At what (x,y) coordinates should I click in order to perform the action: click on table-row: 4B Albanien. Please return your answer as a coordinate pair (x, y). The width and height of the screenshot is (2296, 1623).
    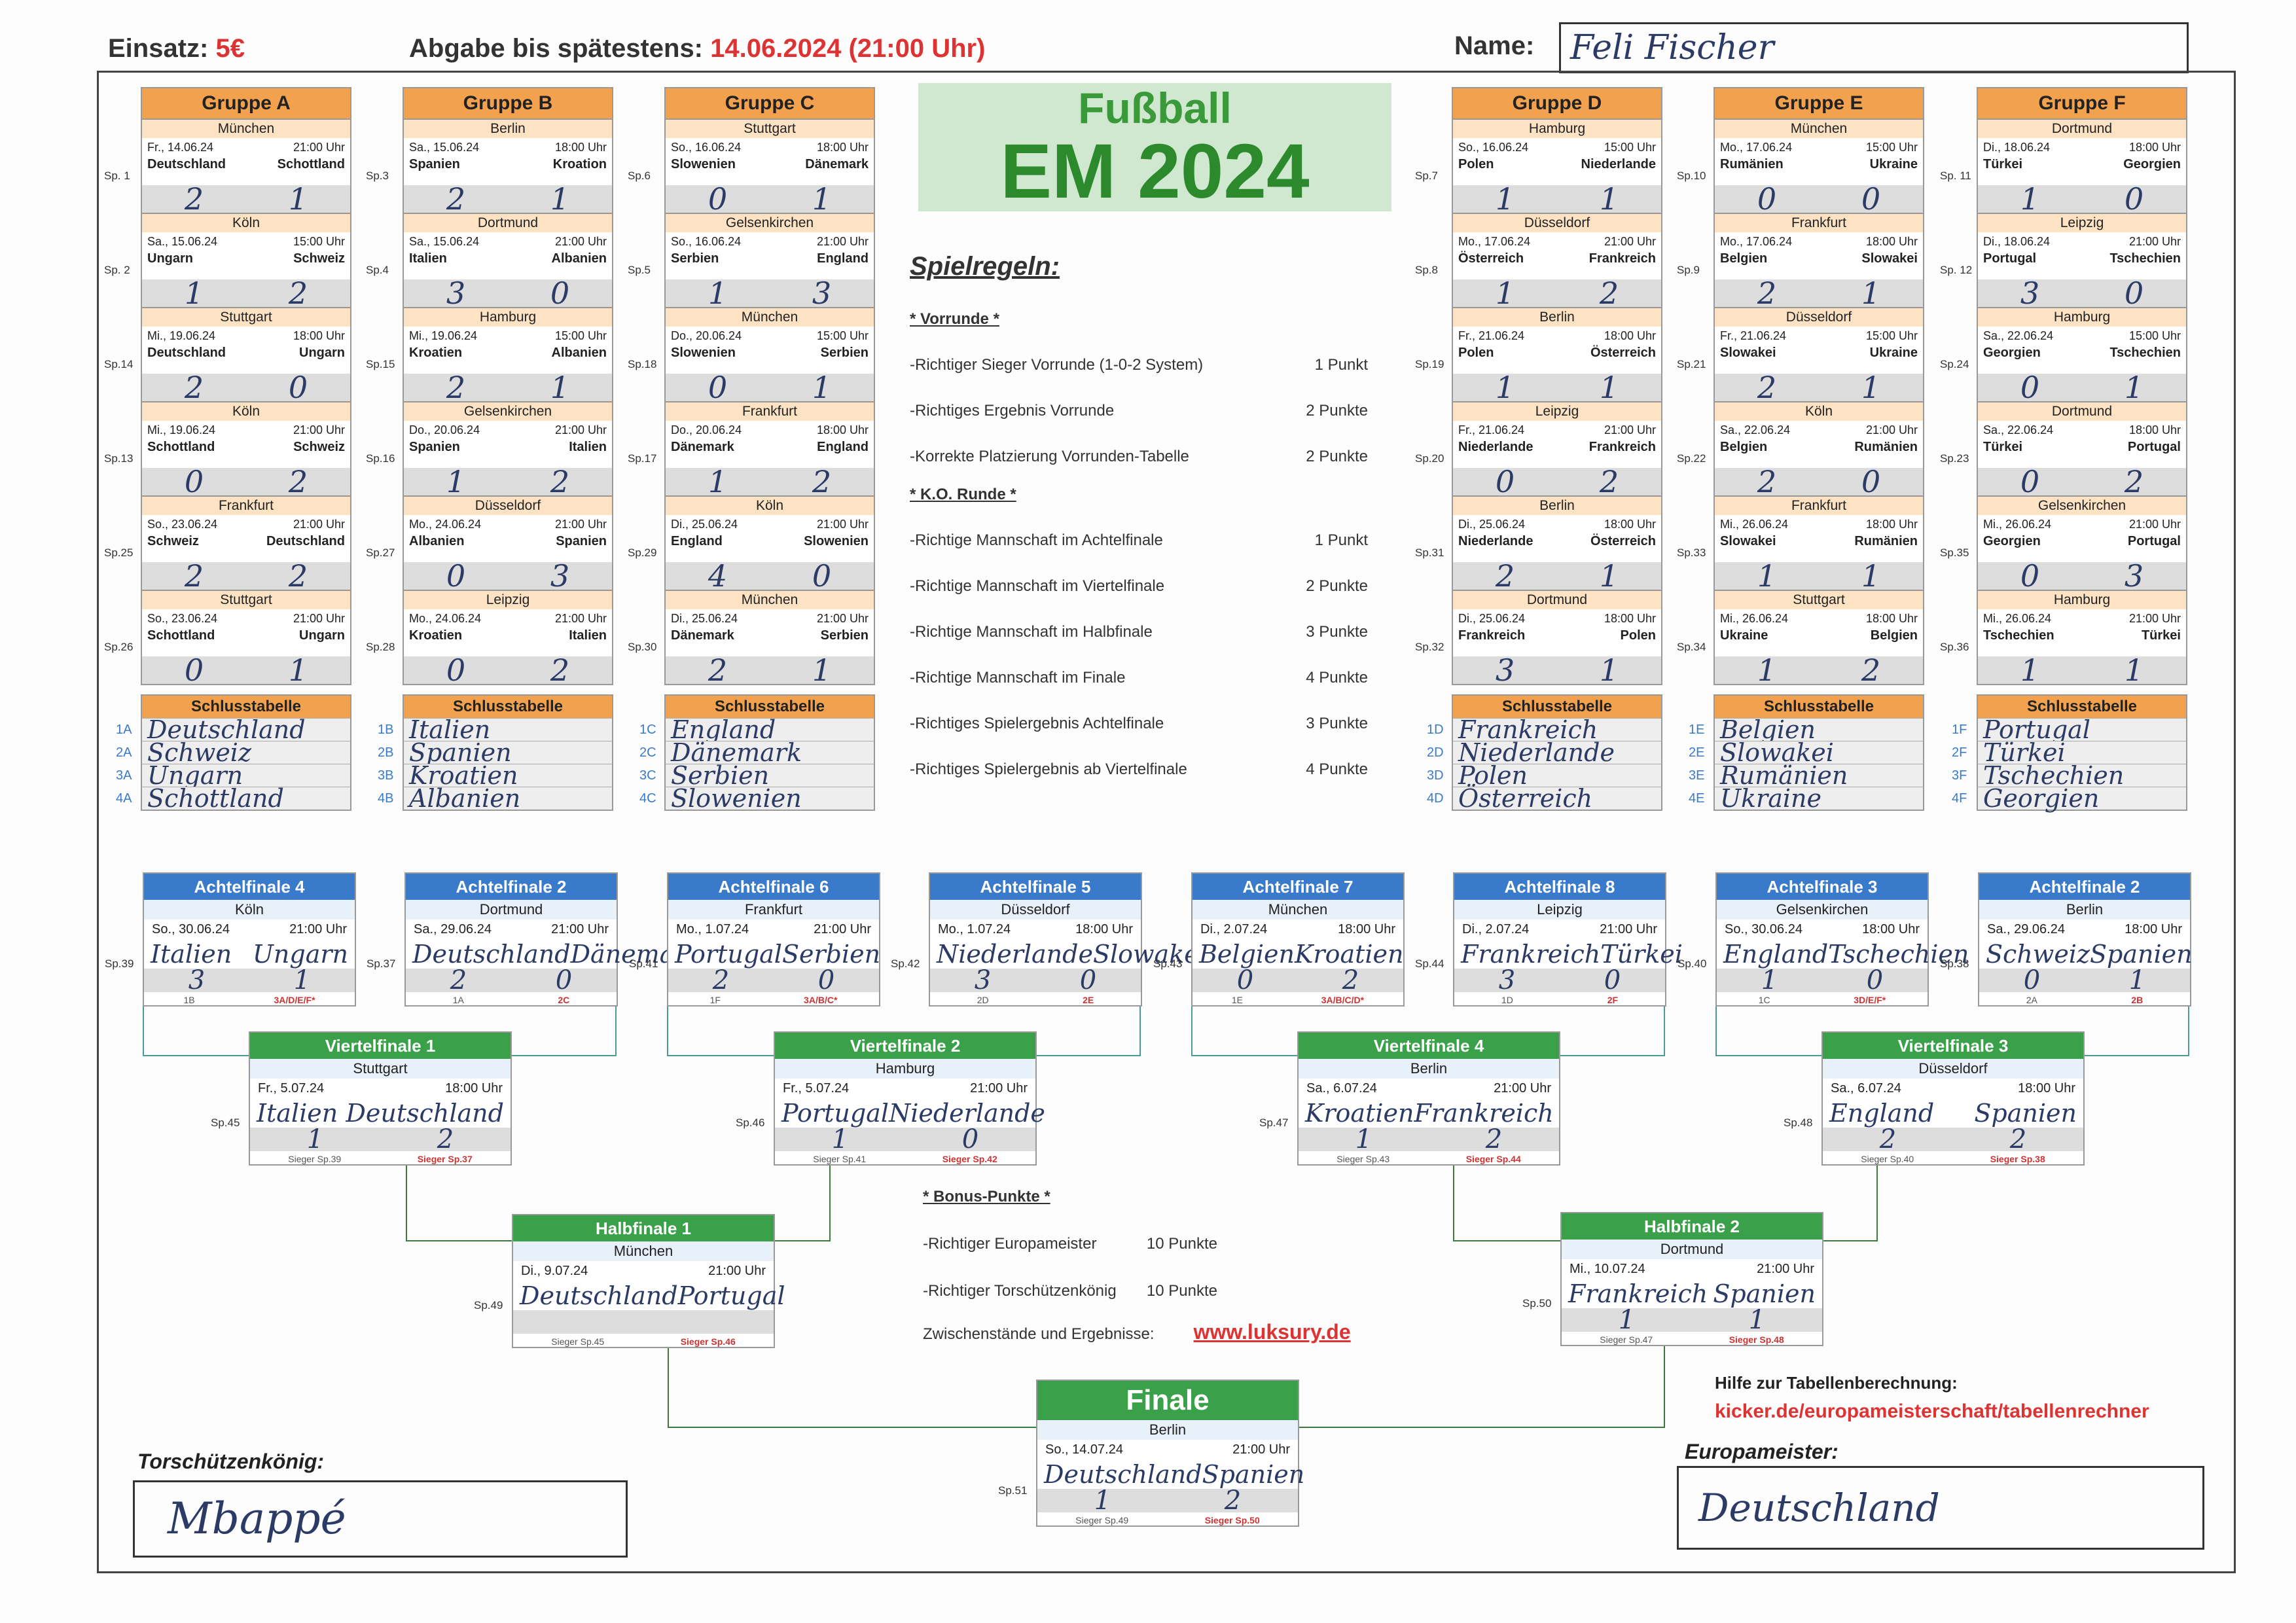
    Looking at the image, I should click on (495, 798).